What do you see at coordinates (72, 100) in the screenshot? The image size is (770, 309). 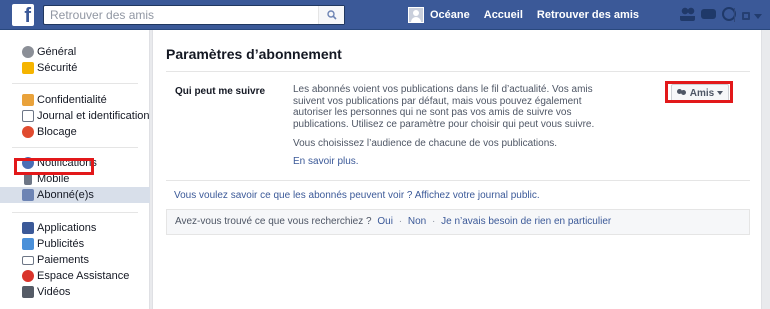 I see `sidebar-item-label: Confidentialité` at bounding box center [72, 100].